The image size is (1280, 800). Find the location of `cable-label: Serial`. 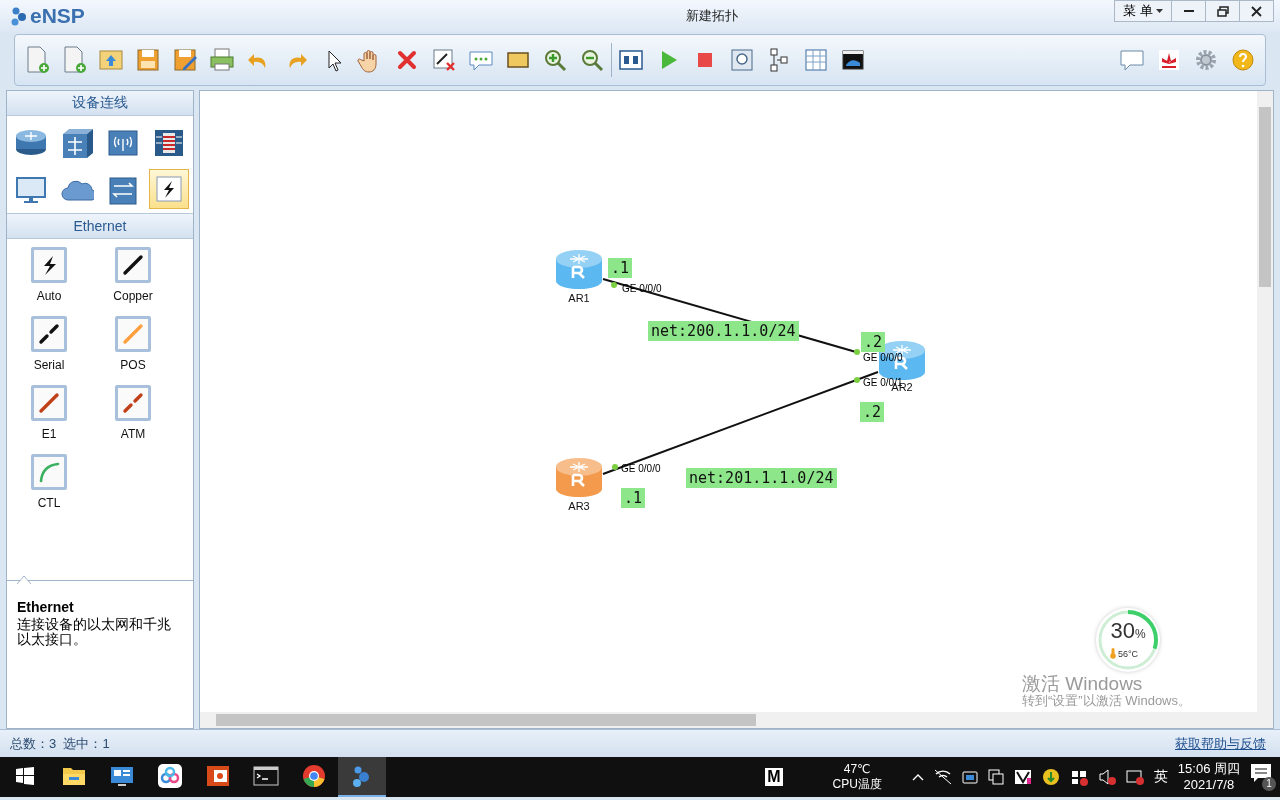

cable-label: Serial is located at coordinates (49, 365).